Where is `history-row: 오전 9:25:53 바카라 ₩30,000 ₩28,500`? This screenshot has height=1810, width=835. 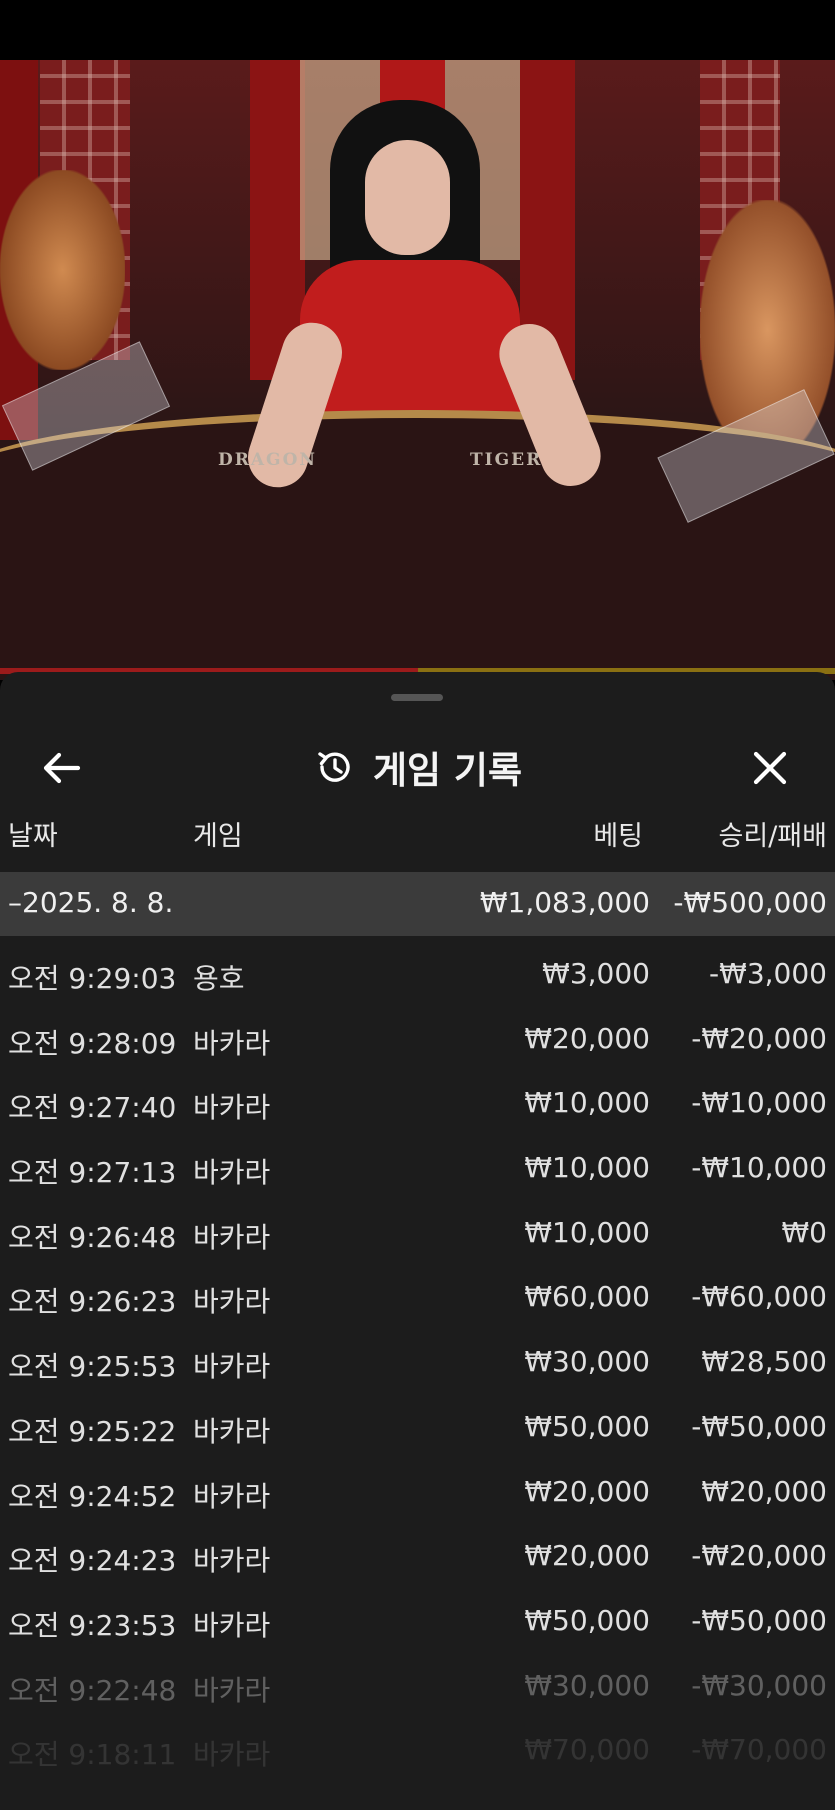
history-row: 오전 9:25:53 바카라 ₩30,000 ₩28,500 is located at coordinates (417, 1361).